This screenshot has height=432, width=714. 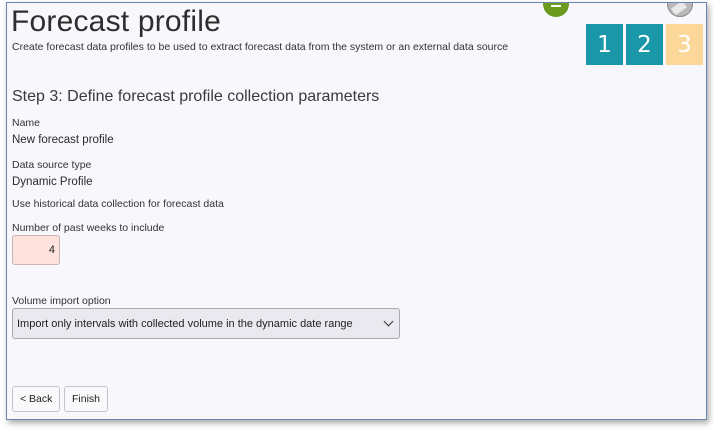 What do you see at coordinates (26, 123) in the screenshot?
I see `name-label: Name` at bounding box center [26, 123].